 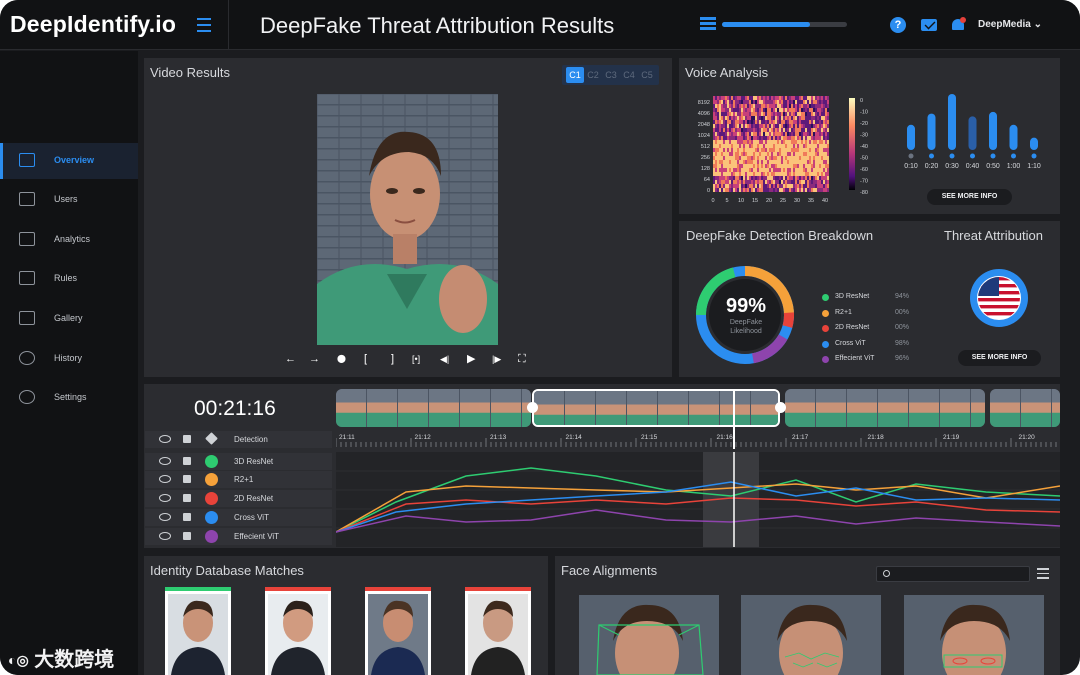 I want to click on visibility-all-eye-icon, so click(x=165, y=439).